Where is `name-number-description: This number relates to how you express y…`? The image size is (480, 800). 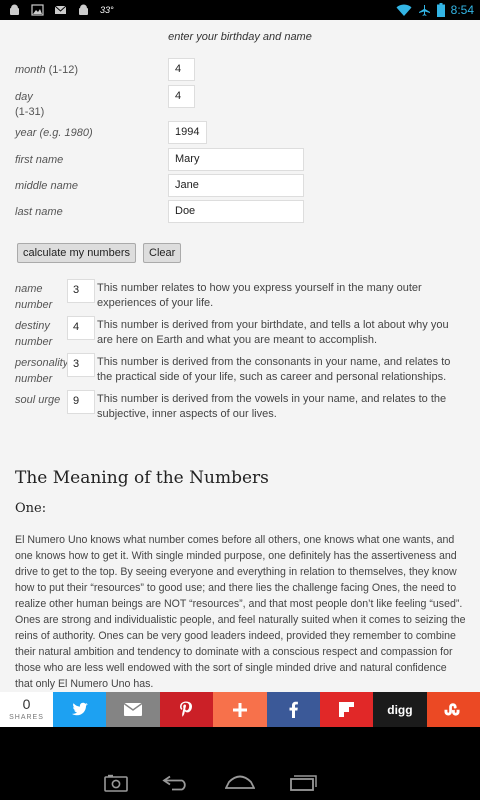 name-number-description: This number relates to how you express y… is located at coordinates (259, 295).